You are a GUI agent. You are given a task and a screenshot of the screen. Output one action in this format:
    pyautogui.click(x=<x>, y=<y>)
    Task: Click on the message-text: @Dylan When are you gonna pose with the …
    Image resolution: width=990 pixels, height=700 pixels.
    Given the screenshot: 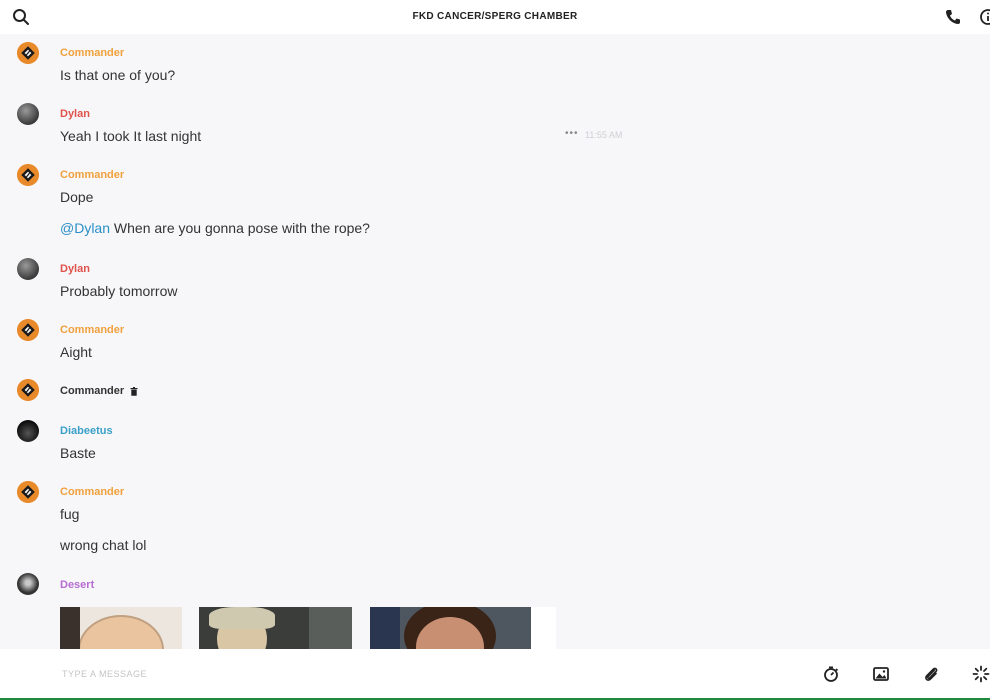 What is the action you would take?
    pyautogui.click(x=215, y=228)
    